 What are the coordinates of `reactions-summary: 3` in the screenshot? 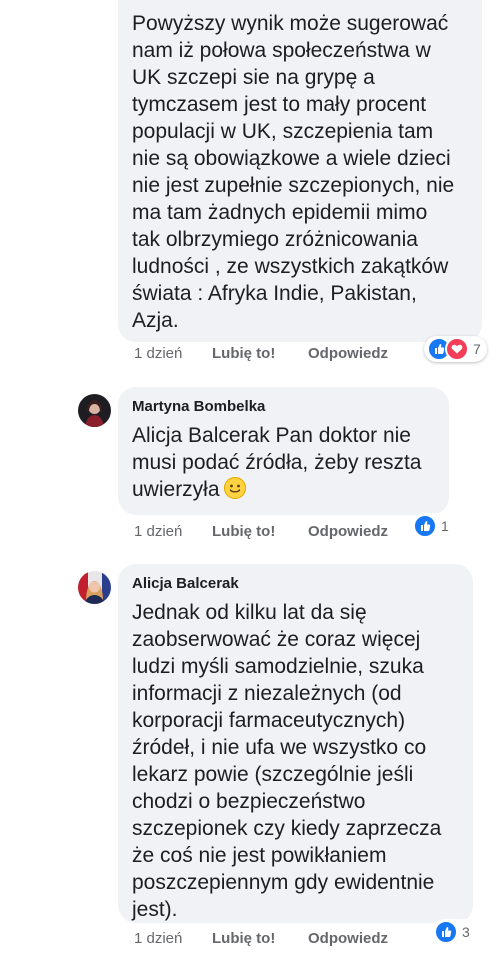 It's located at (454, 932).